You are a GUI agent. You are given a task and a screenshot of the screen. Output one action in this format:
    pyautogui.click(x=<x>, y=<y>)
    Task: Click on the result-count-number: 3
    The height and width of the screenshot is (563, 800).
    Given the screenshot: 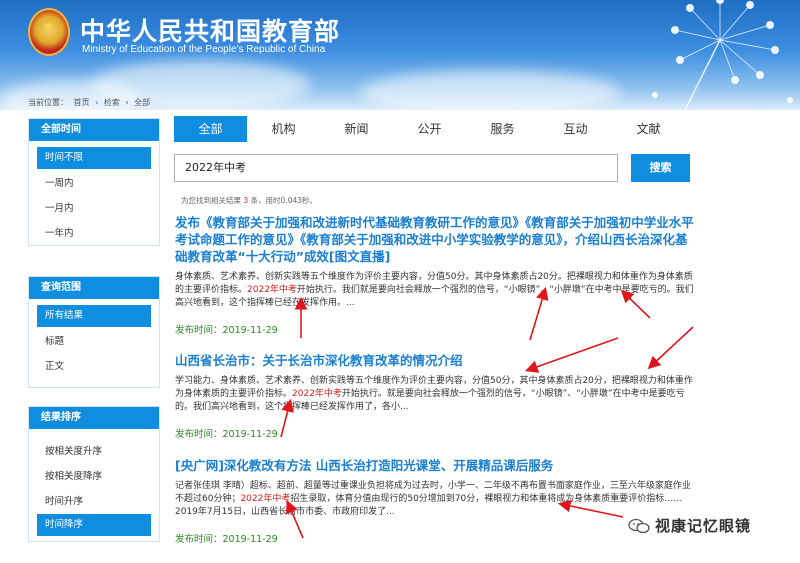 What is the action you would take?
    pyautogui.click(x=246, y=200)
    